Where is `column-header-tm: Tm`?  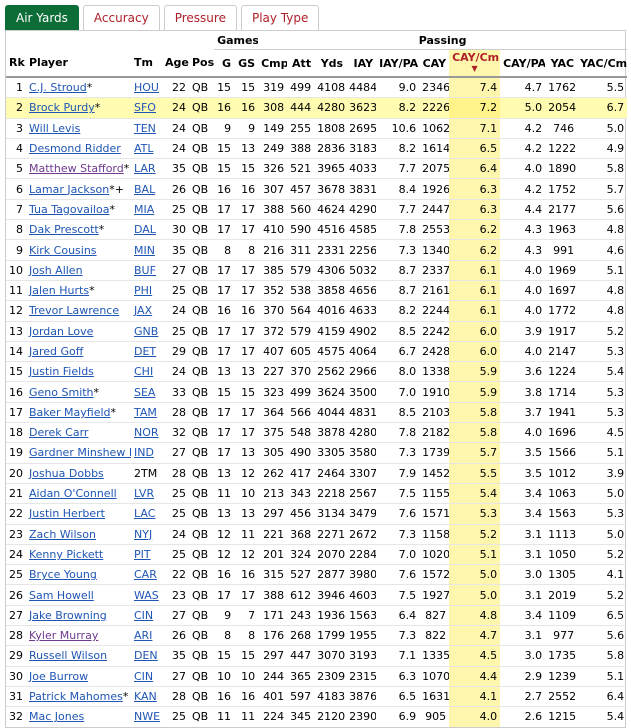
column-header-tm: Tm is located at coordinates (146, 63).